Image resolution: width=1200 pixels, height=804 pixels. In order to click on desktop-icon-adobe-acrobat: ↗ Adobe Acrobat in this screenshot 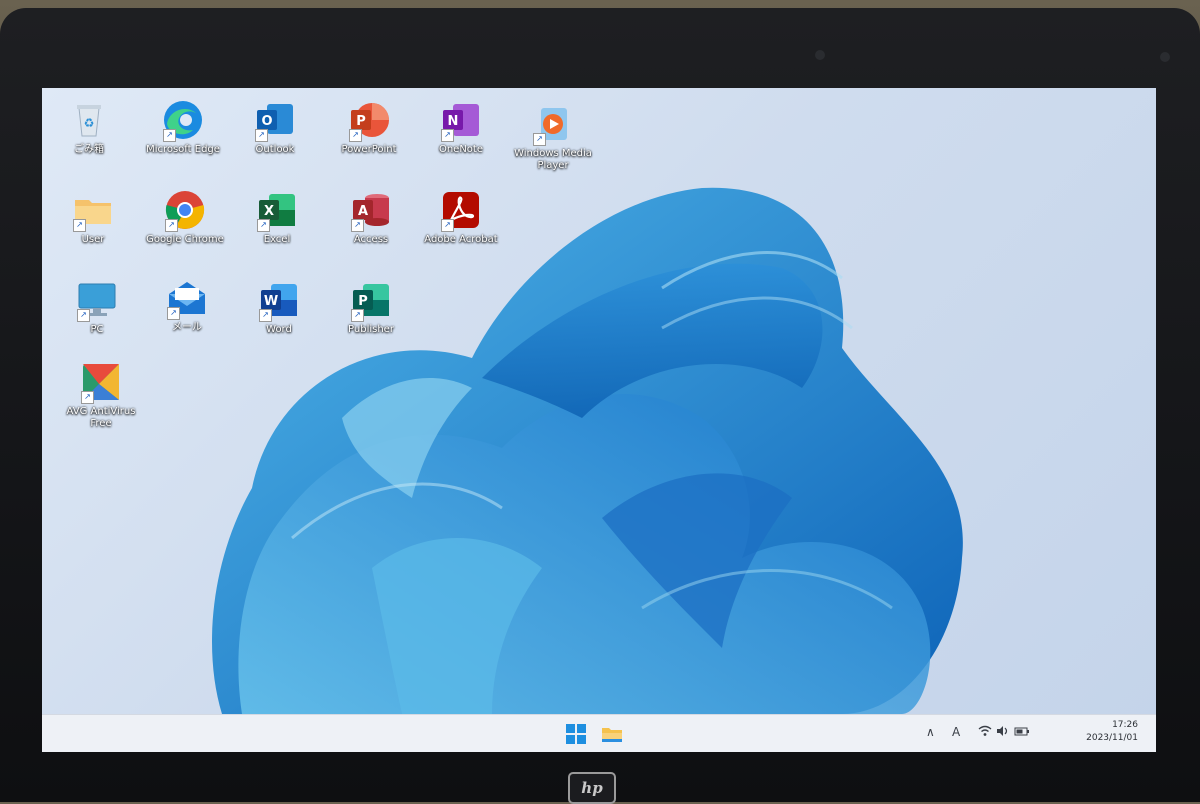, I will do `click(461, 217)`.